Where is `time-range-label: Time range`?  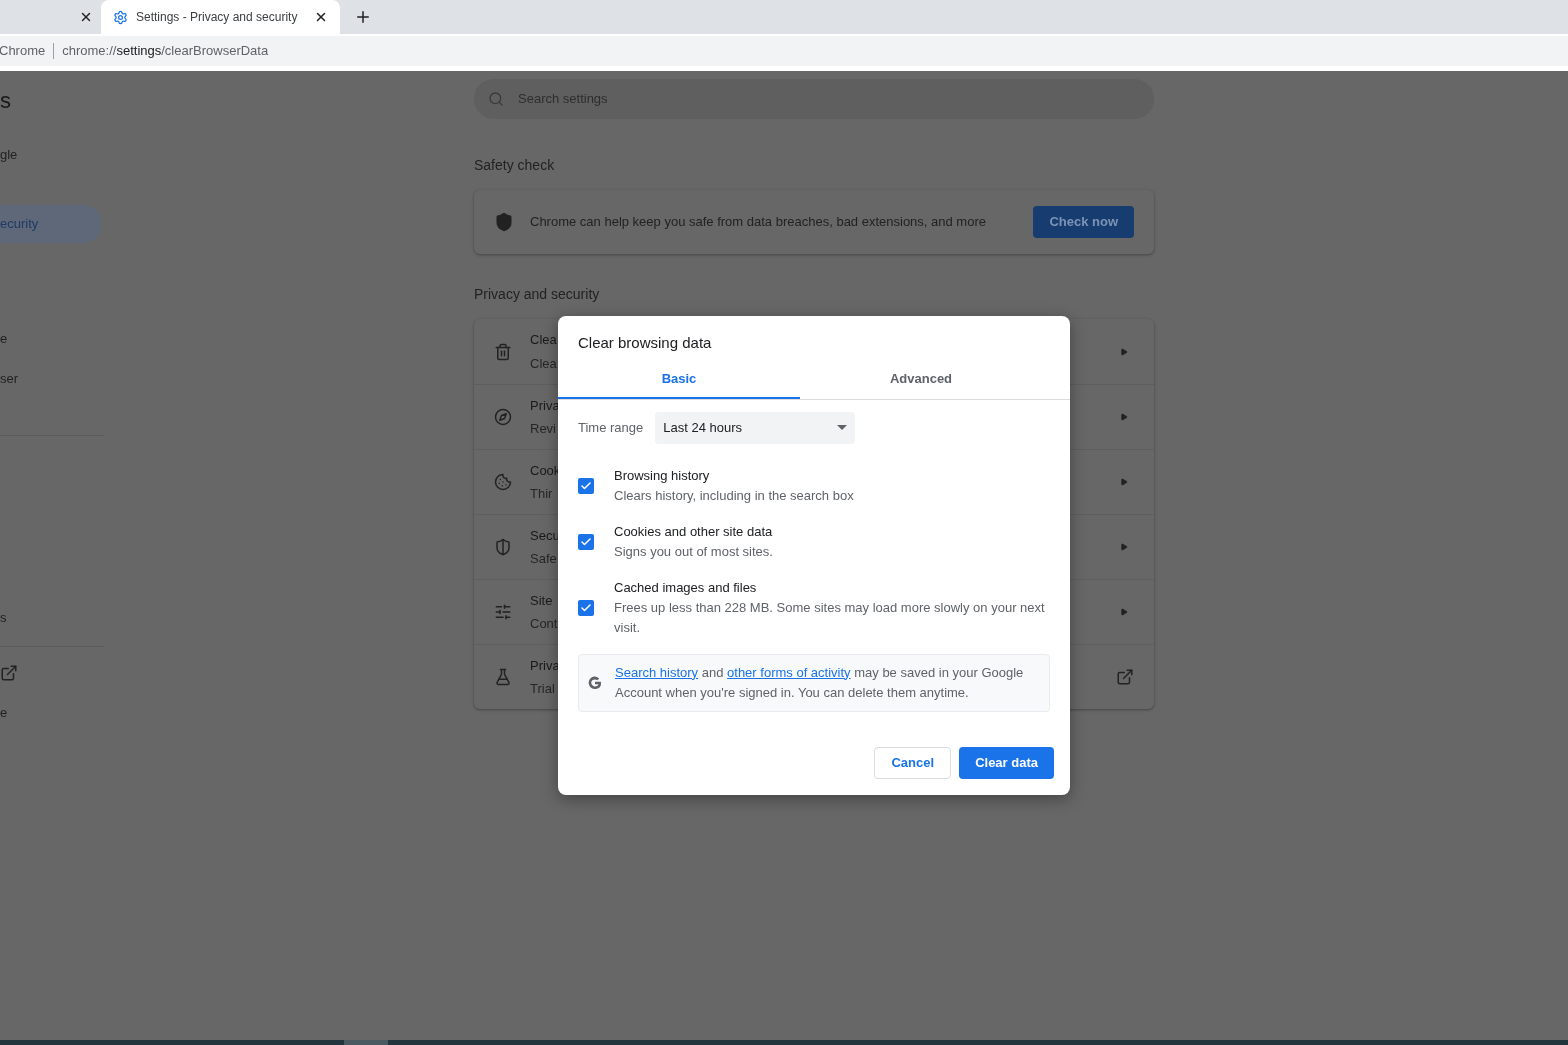
time-range-label: Time range is located at coordinates (611, 427).